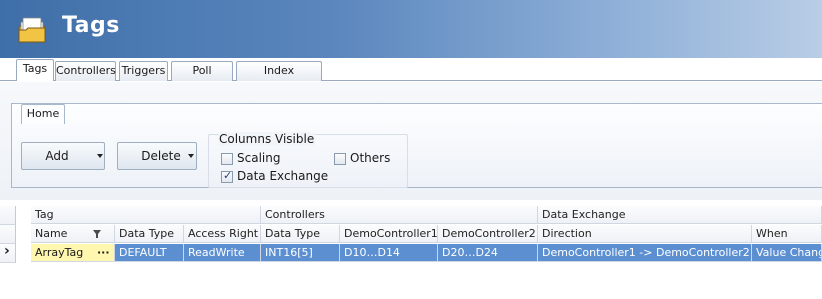 The image size is (822, 299). I want to click on others-label: Others, so click(370, 158).